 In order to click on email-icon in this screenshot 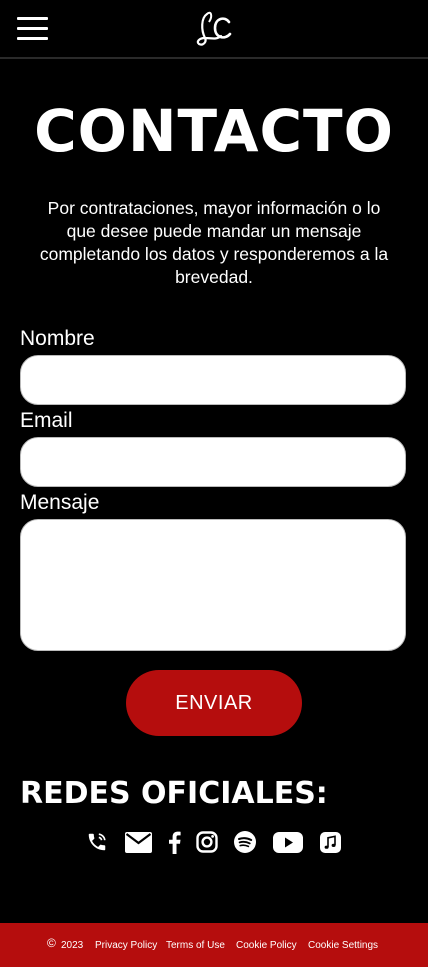, I will do `click(138, 842)`.